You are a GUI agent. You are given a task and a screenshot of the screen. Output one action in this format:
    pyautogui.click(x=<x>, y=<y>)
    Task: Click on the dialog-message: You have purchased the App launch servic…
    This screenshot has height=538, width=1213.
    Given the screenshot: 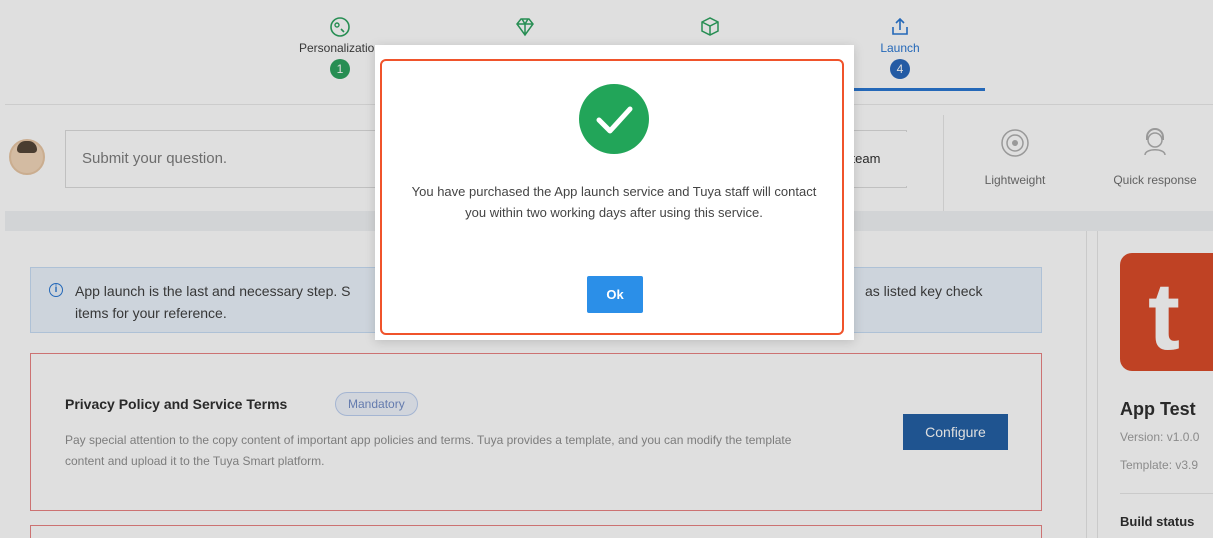 What is the action you would take?
    pyautogui.click(x=614, y=202)
    